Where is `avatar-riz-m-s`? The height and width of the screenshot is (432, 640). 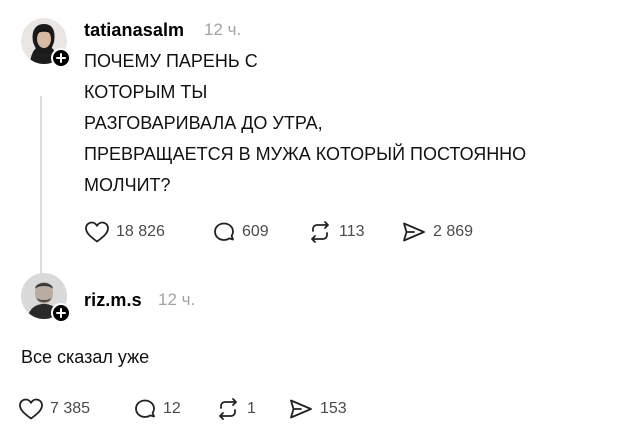 avatar-riz-m-s is located at coordinates (46, 298).